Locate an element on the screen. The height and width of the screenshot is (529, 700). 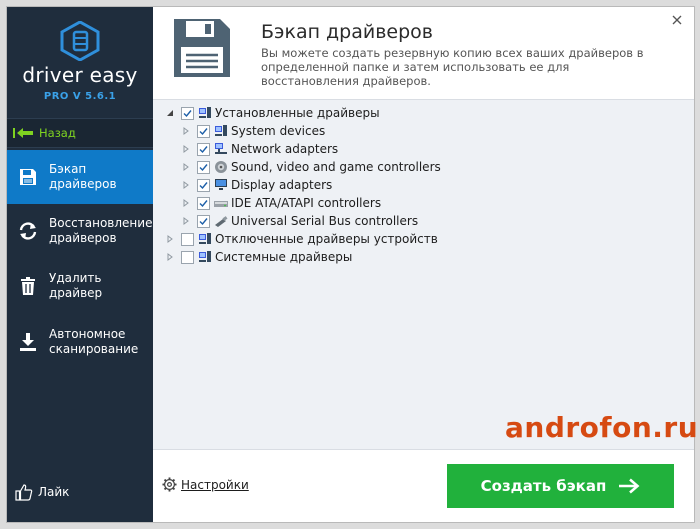
download-scan-icon is located at coordinates (28, 342).